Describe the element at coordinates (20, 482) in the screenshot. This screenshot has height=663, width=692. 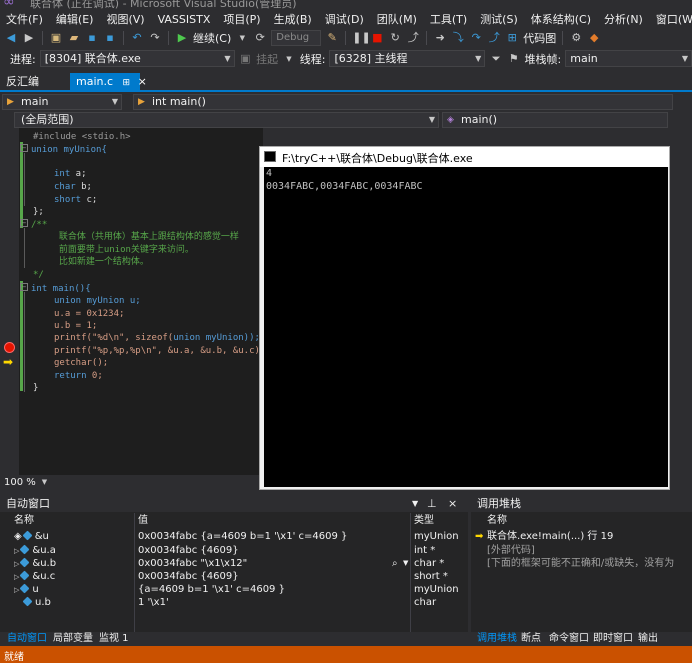
I see `zoom-level: 100 %` at that location.